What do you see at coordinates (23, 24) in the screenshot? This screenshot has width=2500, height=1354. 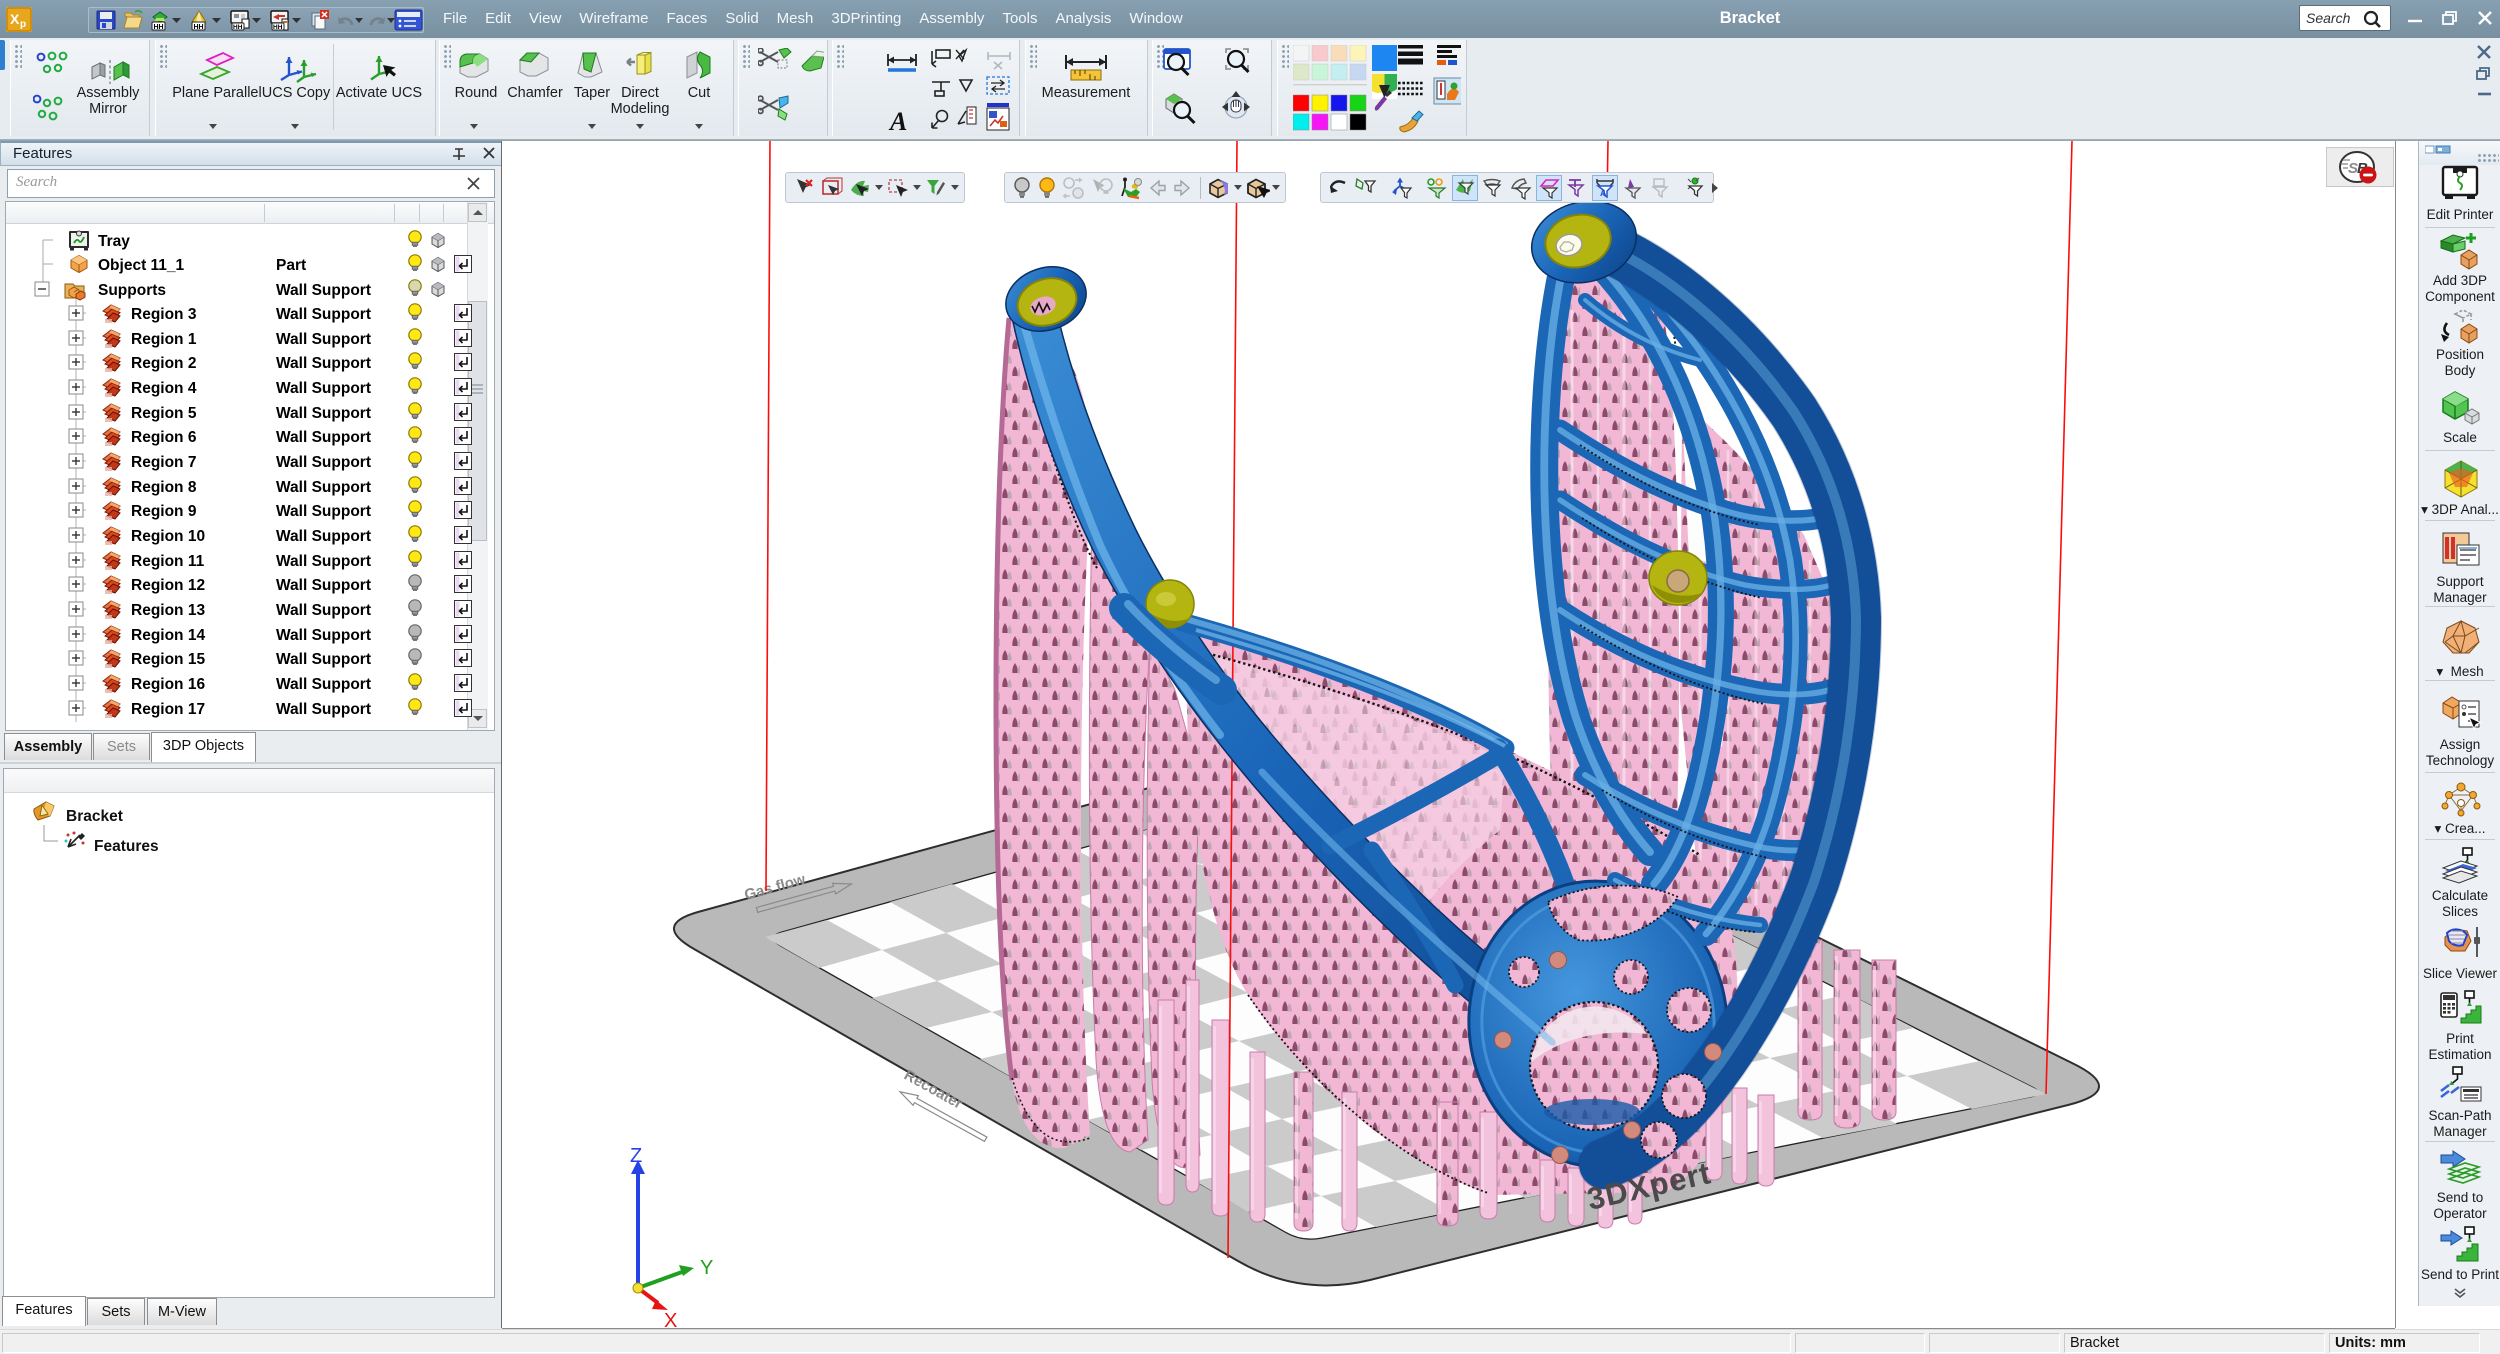 I see `svg-text: p` at bounding box center [23, 24].